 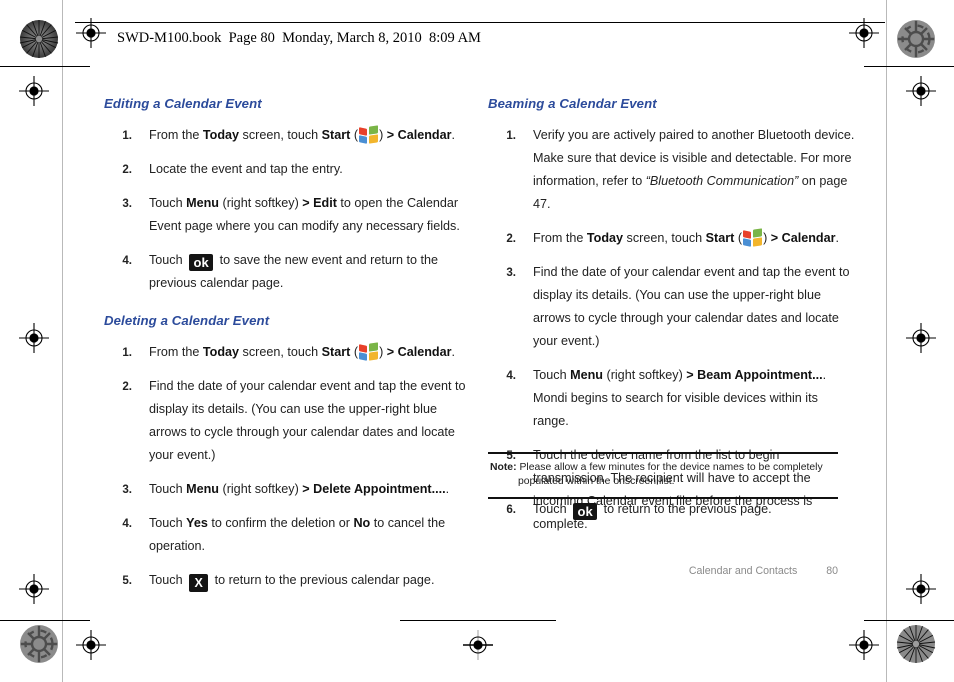 I want to click on registration-target-right-lower, so click(x=921, y=589).